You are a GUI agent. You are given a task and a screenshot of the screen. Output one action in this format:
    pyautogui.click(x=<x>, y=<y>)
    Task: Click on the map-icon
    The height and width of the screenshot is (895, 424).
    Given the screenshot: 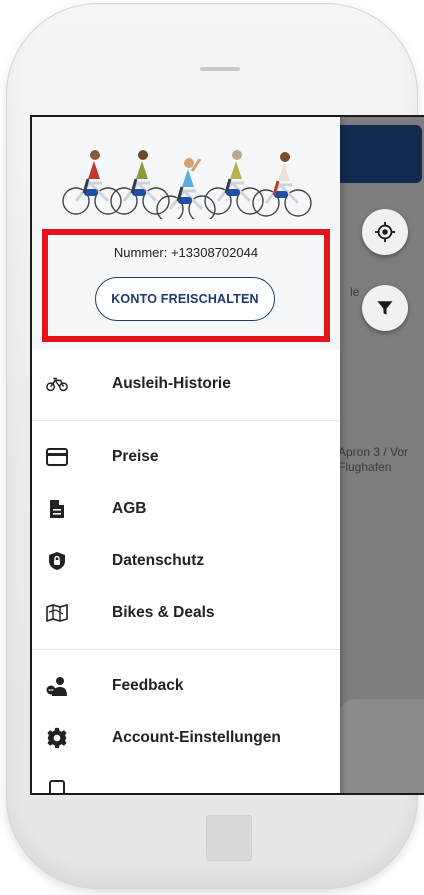 What is the action you would take?
    pyautogui.click(x=57, y=613)
    